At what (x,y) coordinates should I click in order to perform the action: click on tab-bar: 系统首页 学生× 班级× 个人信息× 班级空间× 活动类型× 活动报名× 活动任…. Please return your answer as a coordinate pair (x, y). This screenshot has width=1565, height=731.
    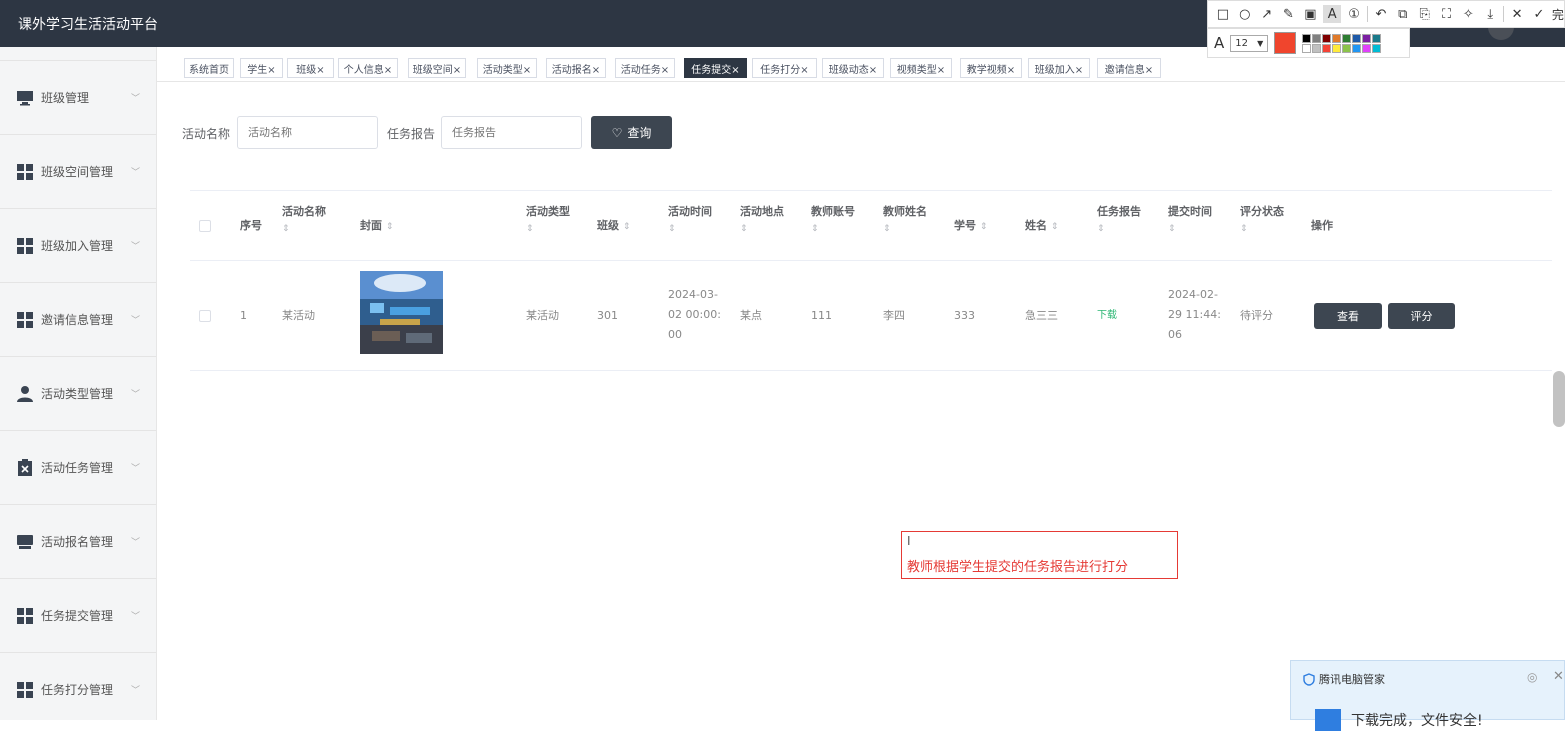
    Looking at the image, I should click on (861, 64).